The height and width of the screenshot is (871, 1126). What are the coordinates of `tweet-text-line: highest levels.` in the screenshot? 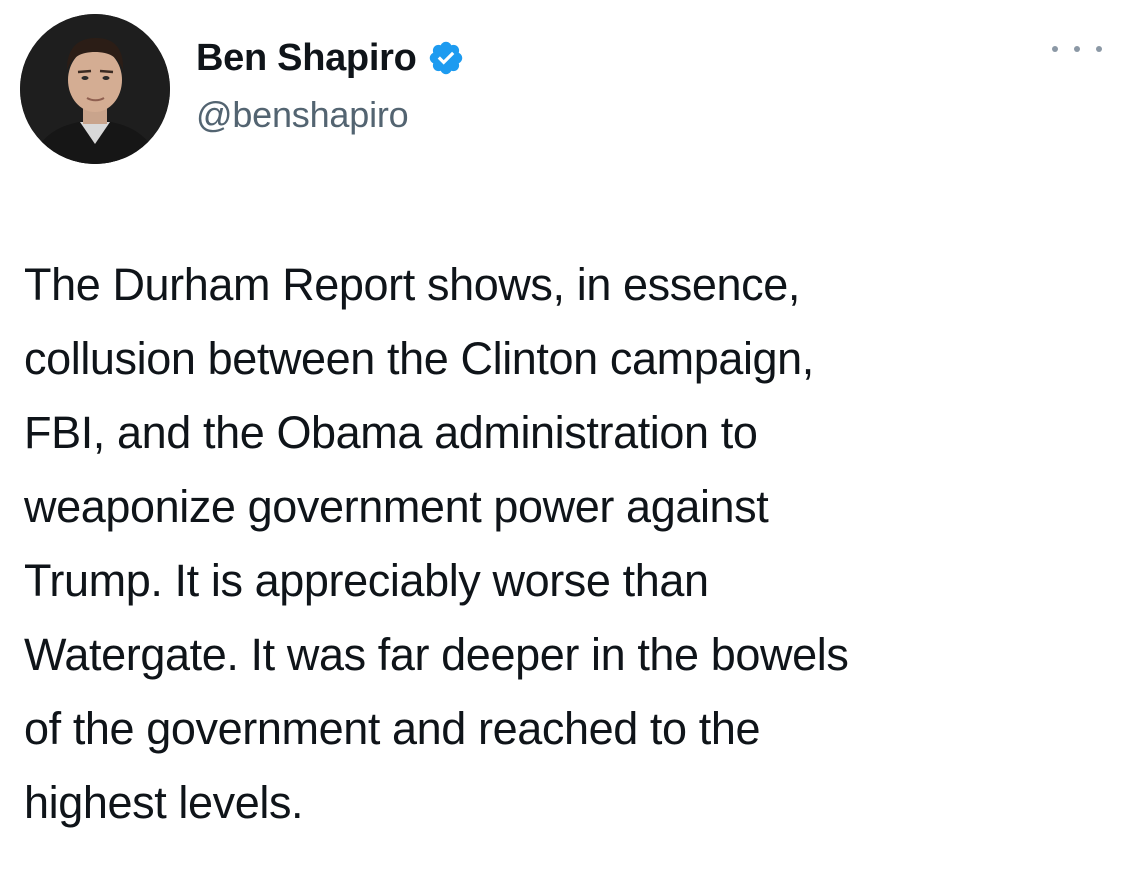 It's located at (164, 802).